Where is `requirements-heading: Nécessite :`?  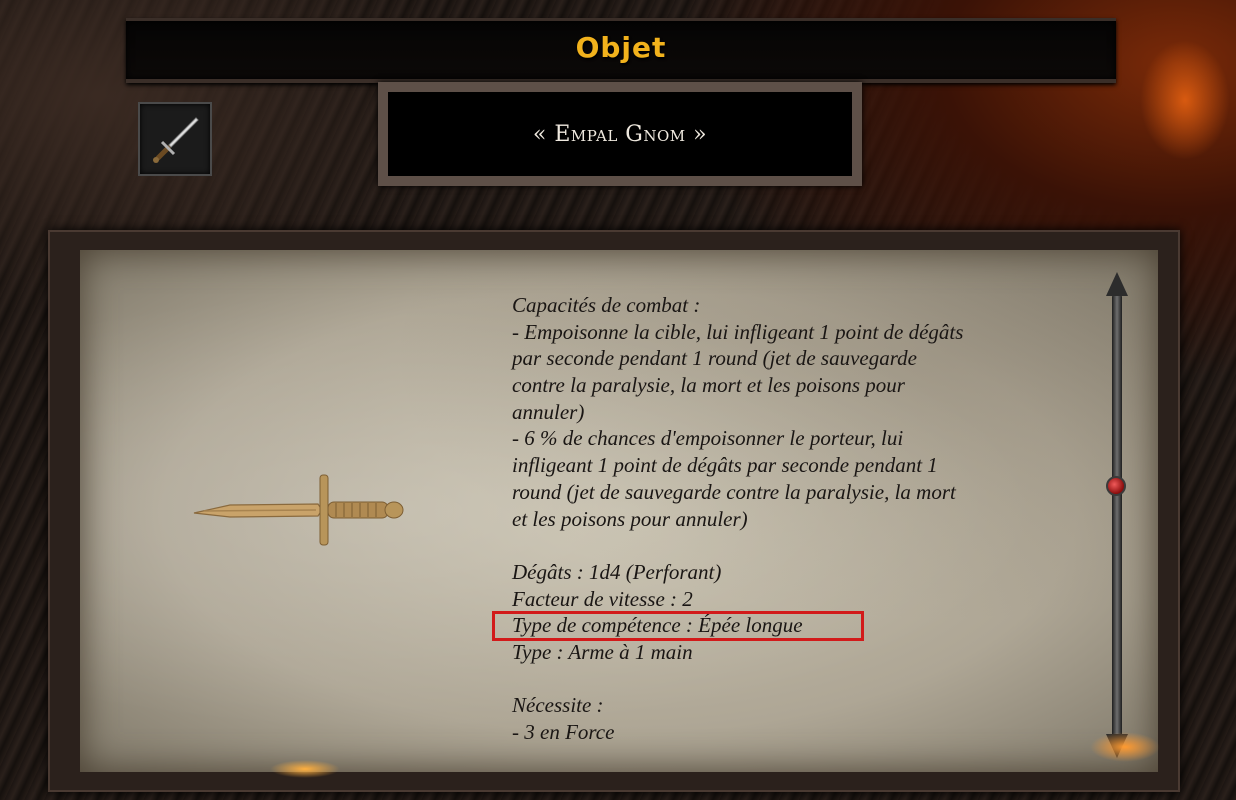 requirements-heading: Nécessite : is located at coordinates (558, 705).